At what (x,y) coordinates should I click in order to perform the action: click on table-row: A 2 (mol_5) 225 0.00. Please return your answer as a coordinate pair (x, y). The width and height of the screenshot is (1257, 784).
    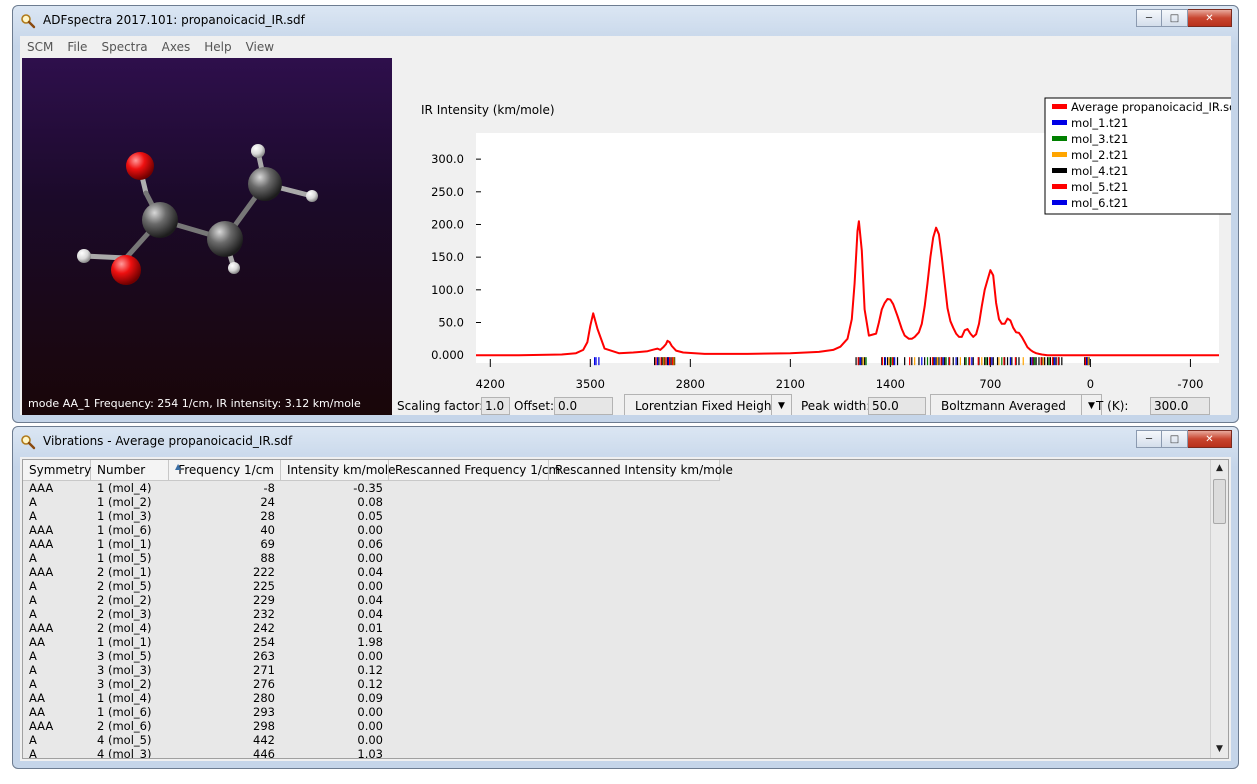
    Looking at the image, I should click on (206, 586).